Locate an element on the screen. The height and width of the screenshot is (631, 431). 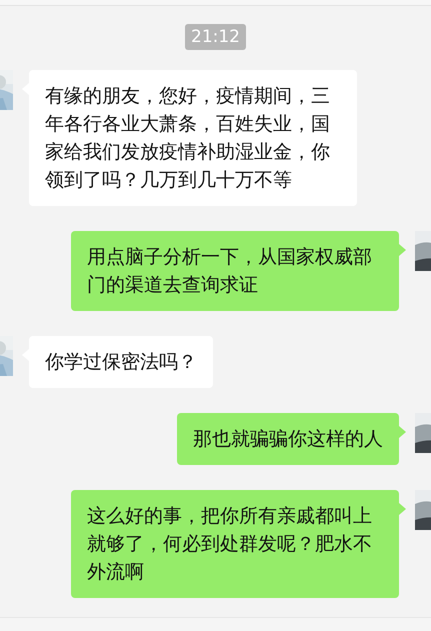
timestamp: 21:12 is located at coordinates (215, 37).